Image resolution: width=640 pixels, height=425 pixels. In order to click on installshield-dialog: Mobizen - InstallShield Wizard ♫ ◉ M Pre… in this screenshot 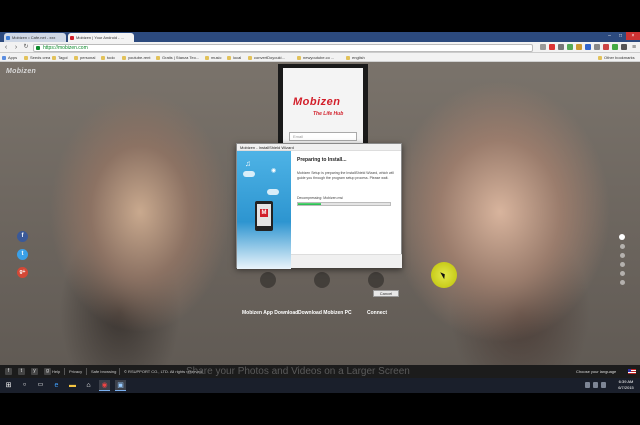, I will do `click(319, 220)`.